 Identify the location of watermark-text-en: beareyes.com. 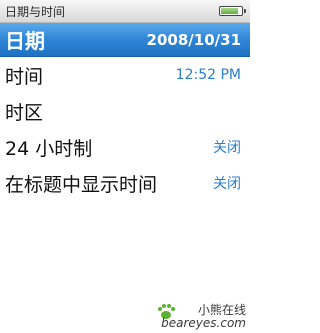
(203, 323).